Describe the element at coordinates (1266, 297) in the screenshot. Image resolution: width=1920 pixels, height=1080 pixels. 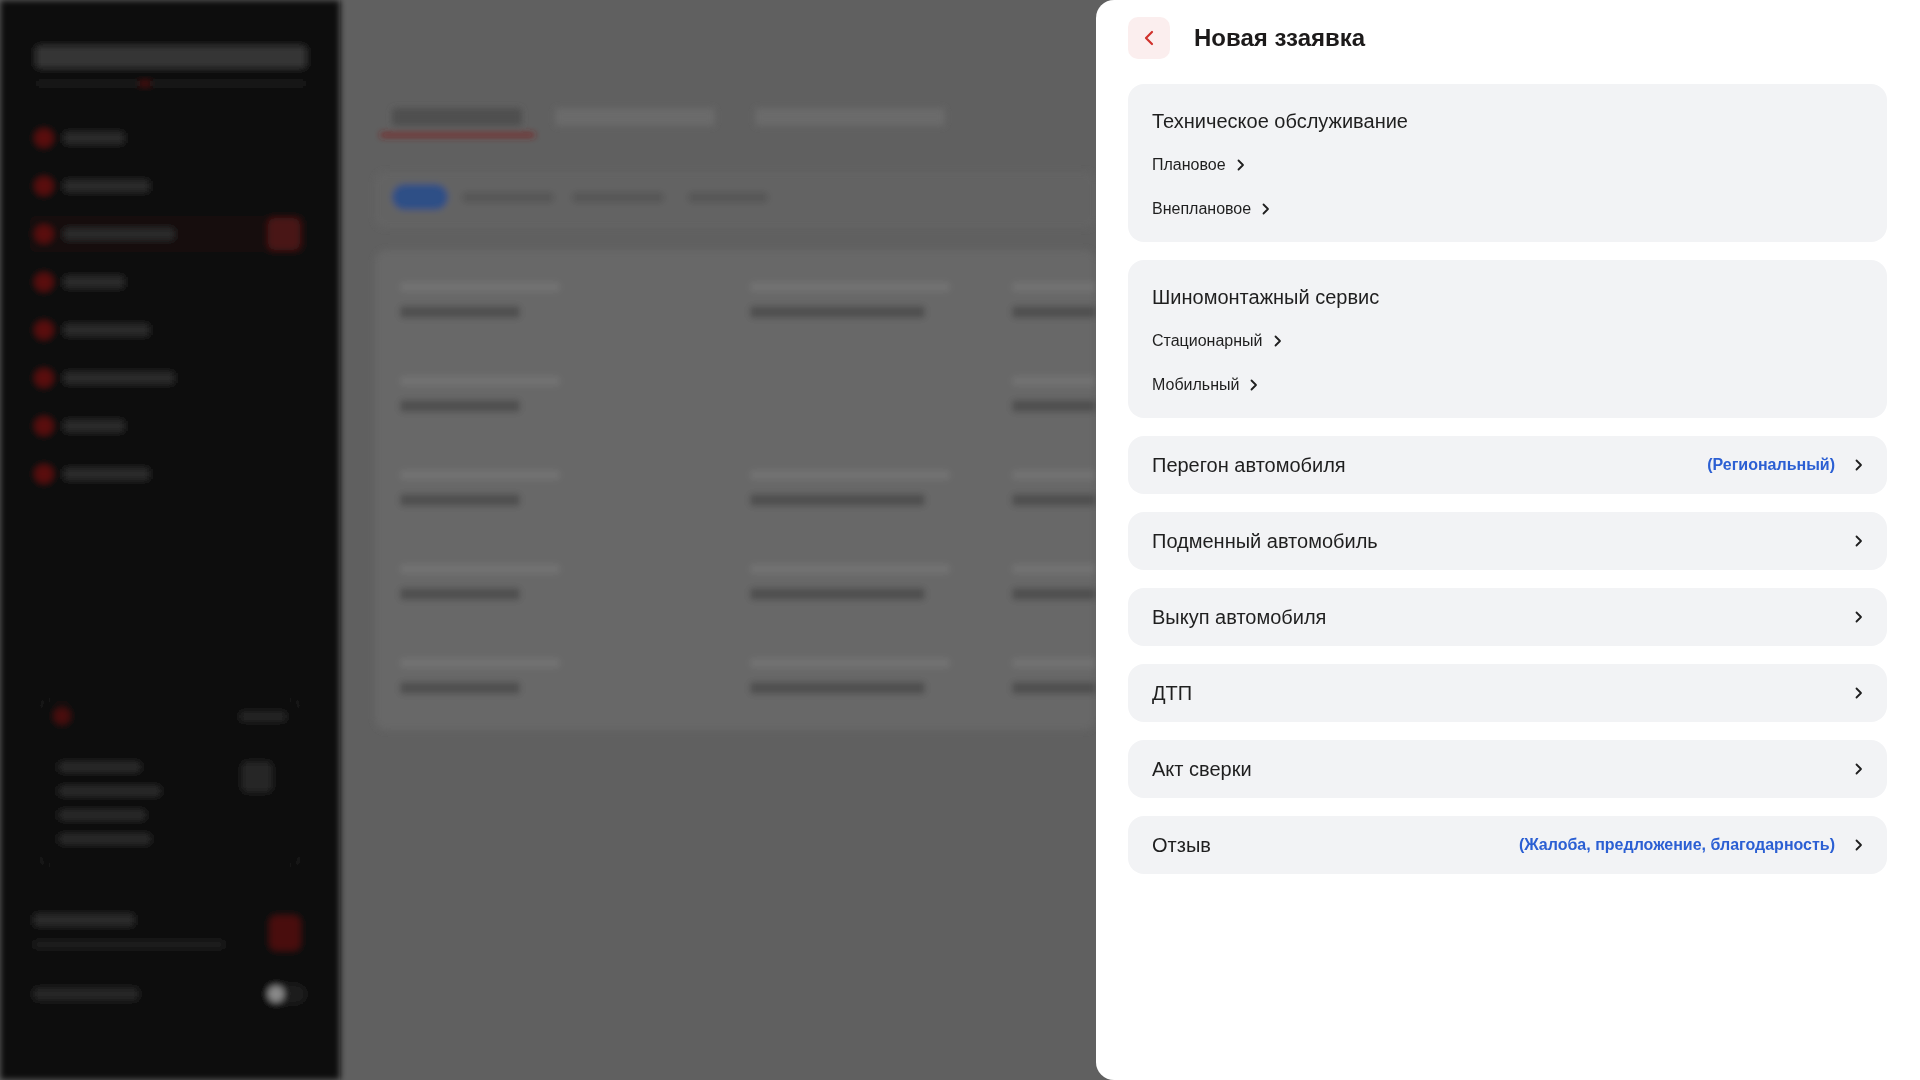
I see `group-title: Шиномонтажный сервис` at that location.